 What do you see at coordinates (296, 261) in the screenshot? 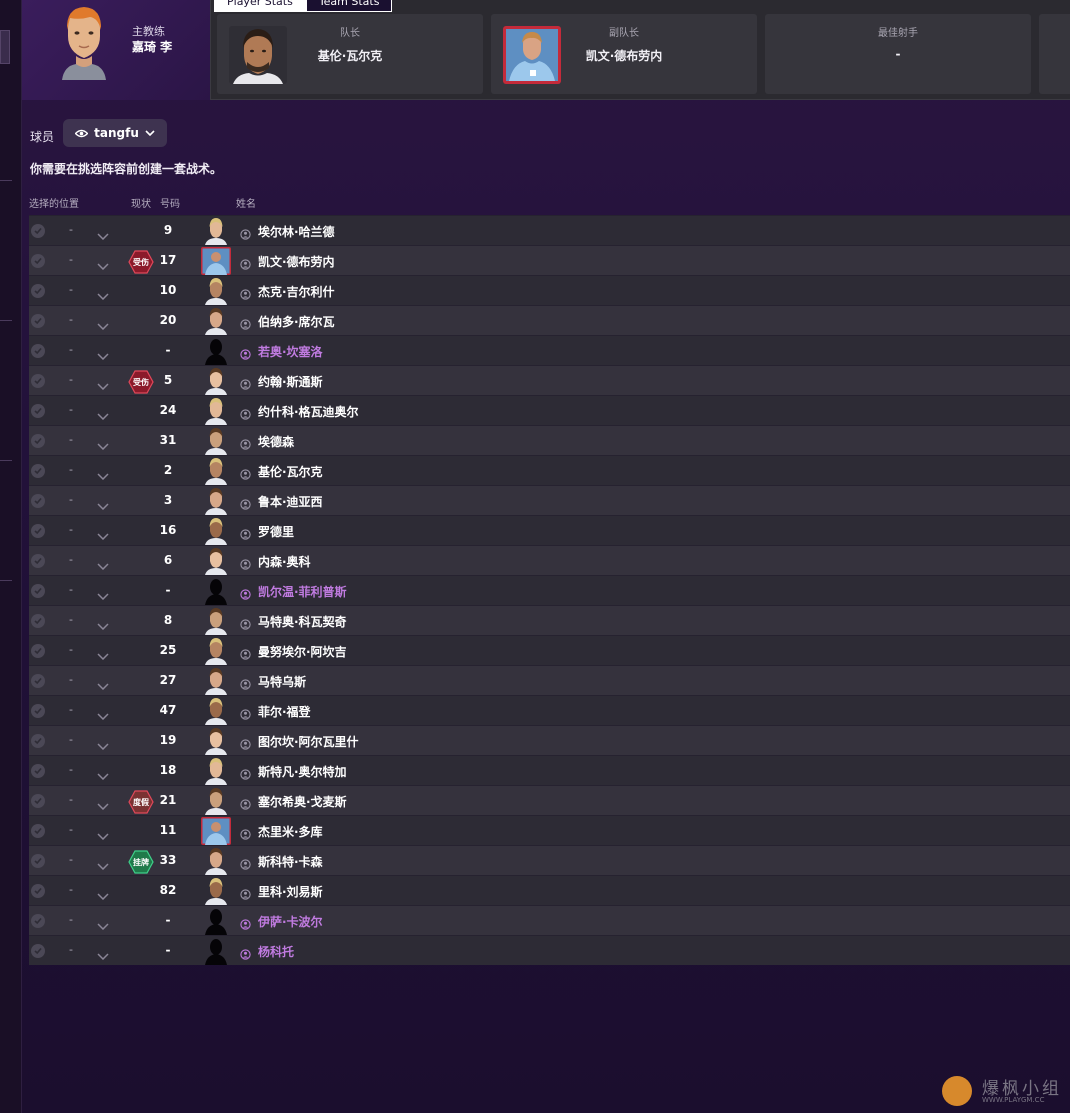
I see `player-name: 凯文·德布劳内` at bounding box center [296, 261].